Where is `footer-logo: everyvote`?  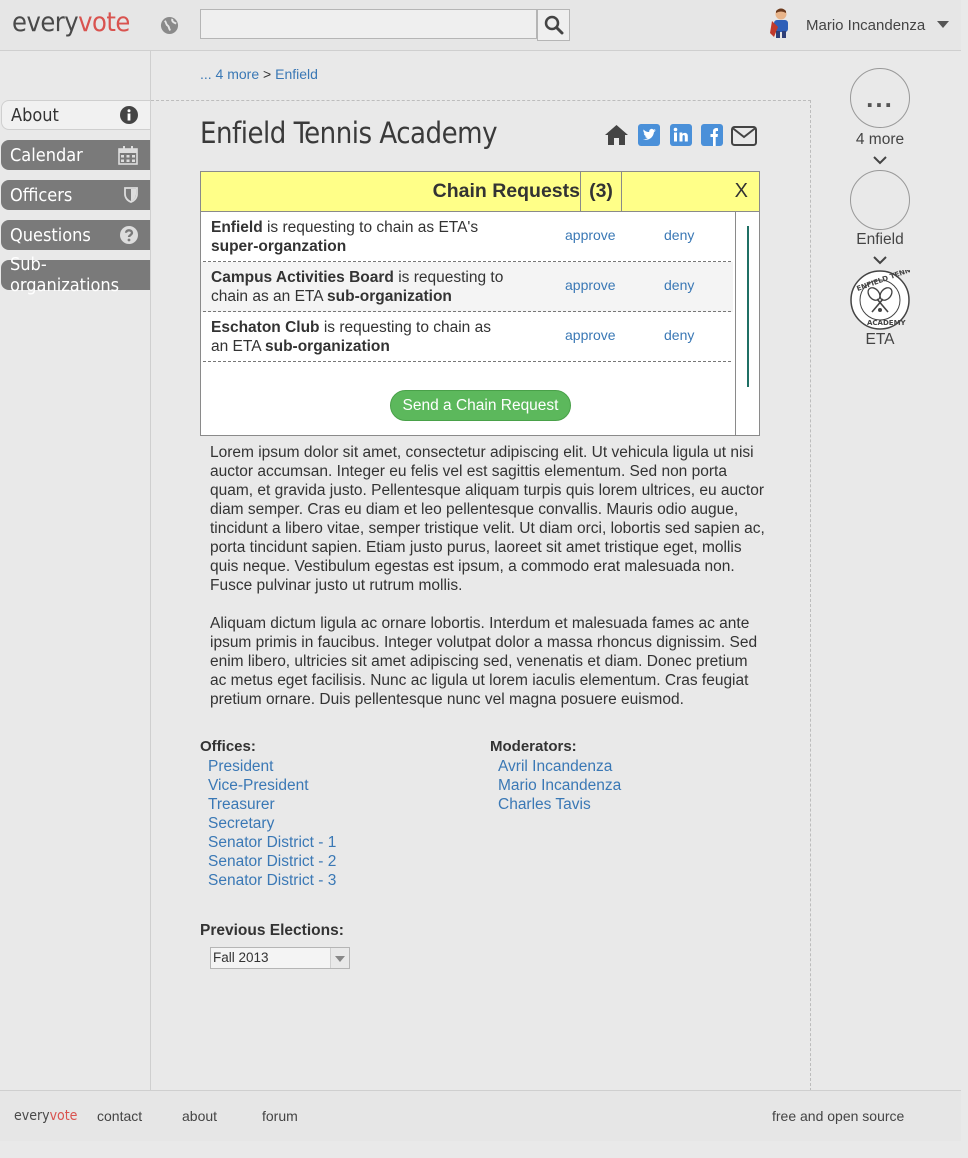
footer-logo: everyvote is located at coordinates (45, 1116).